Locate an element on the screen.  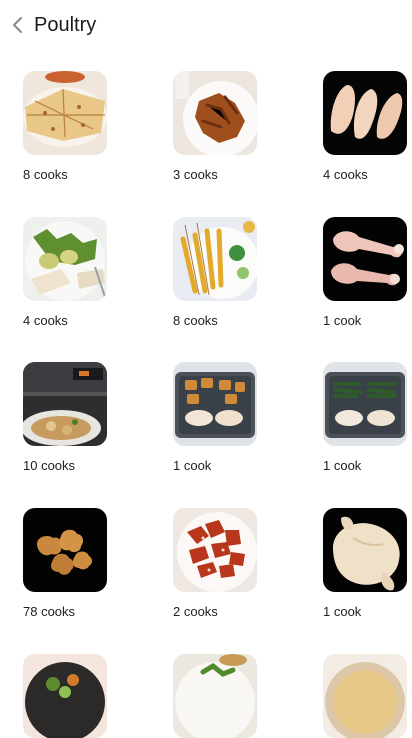
recipe-image-sheet-pan-potatoes is located at coordinates (215, 404).